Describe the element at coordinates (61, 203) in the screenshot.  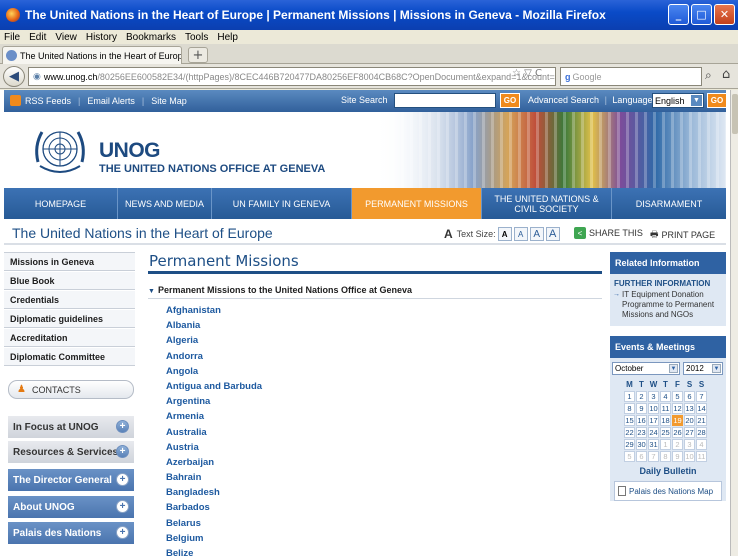
I see `nav-homepage: HOMEPAGE` at that location.